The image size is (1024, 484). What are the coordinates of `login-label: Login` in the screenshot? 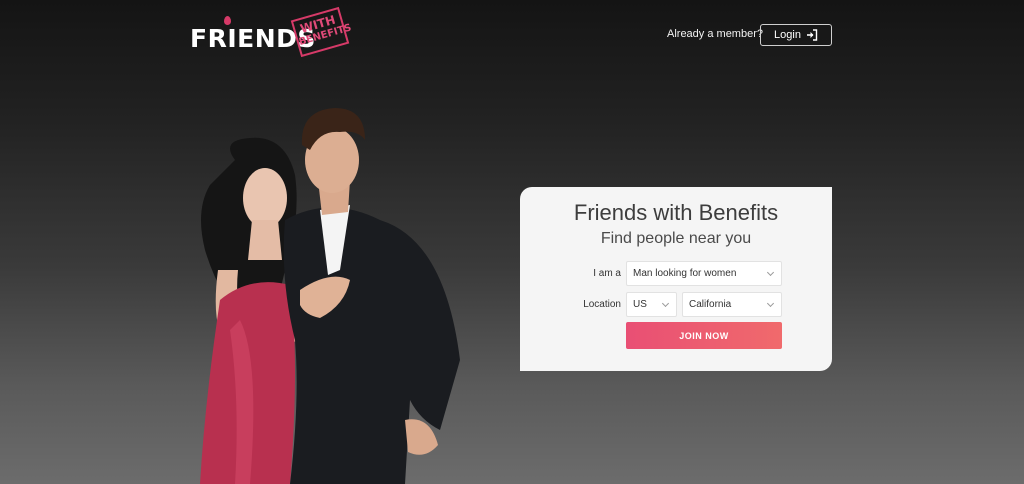 It's located at (787, 35).